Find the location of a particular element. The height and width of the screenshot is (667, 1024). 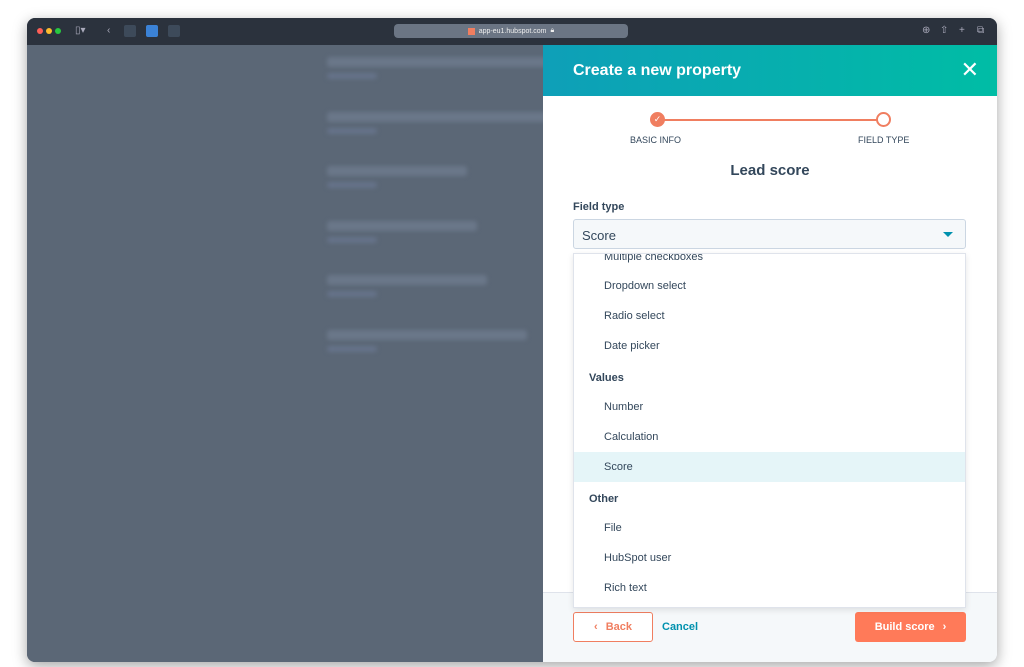

address-bar: app-eu1.hubspot.com 🔒︎ is located at coordinates (511, 31).